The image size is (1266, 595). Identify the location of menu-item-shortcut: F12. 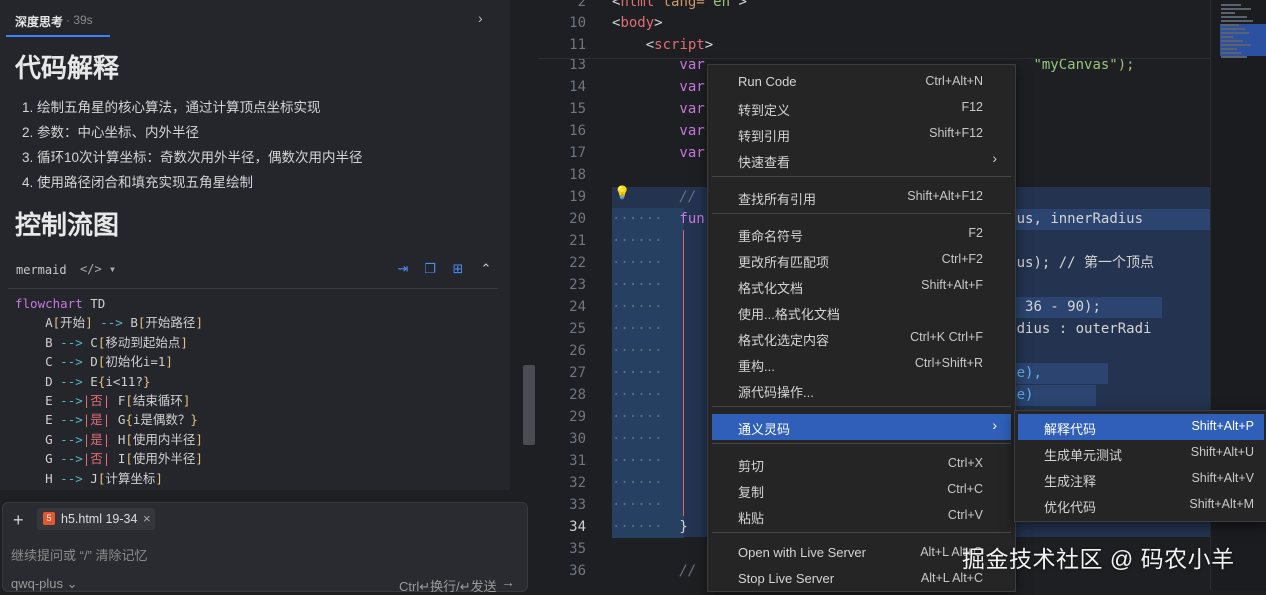
(972, 107).